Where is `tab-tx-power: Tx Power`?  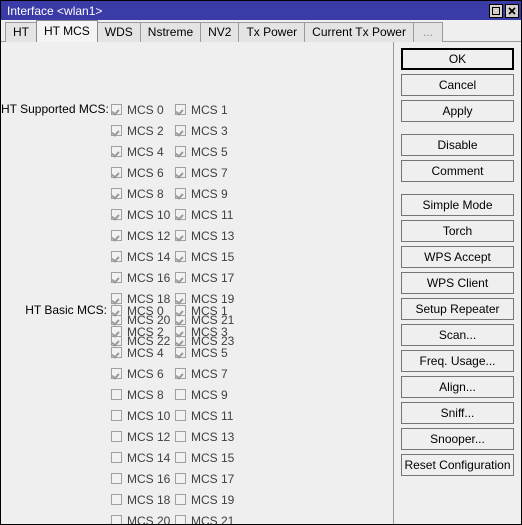
tab-tx-power: Tx Power is located at coordinates (272, 32).